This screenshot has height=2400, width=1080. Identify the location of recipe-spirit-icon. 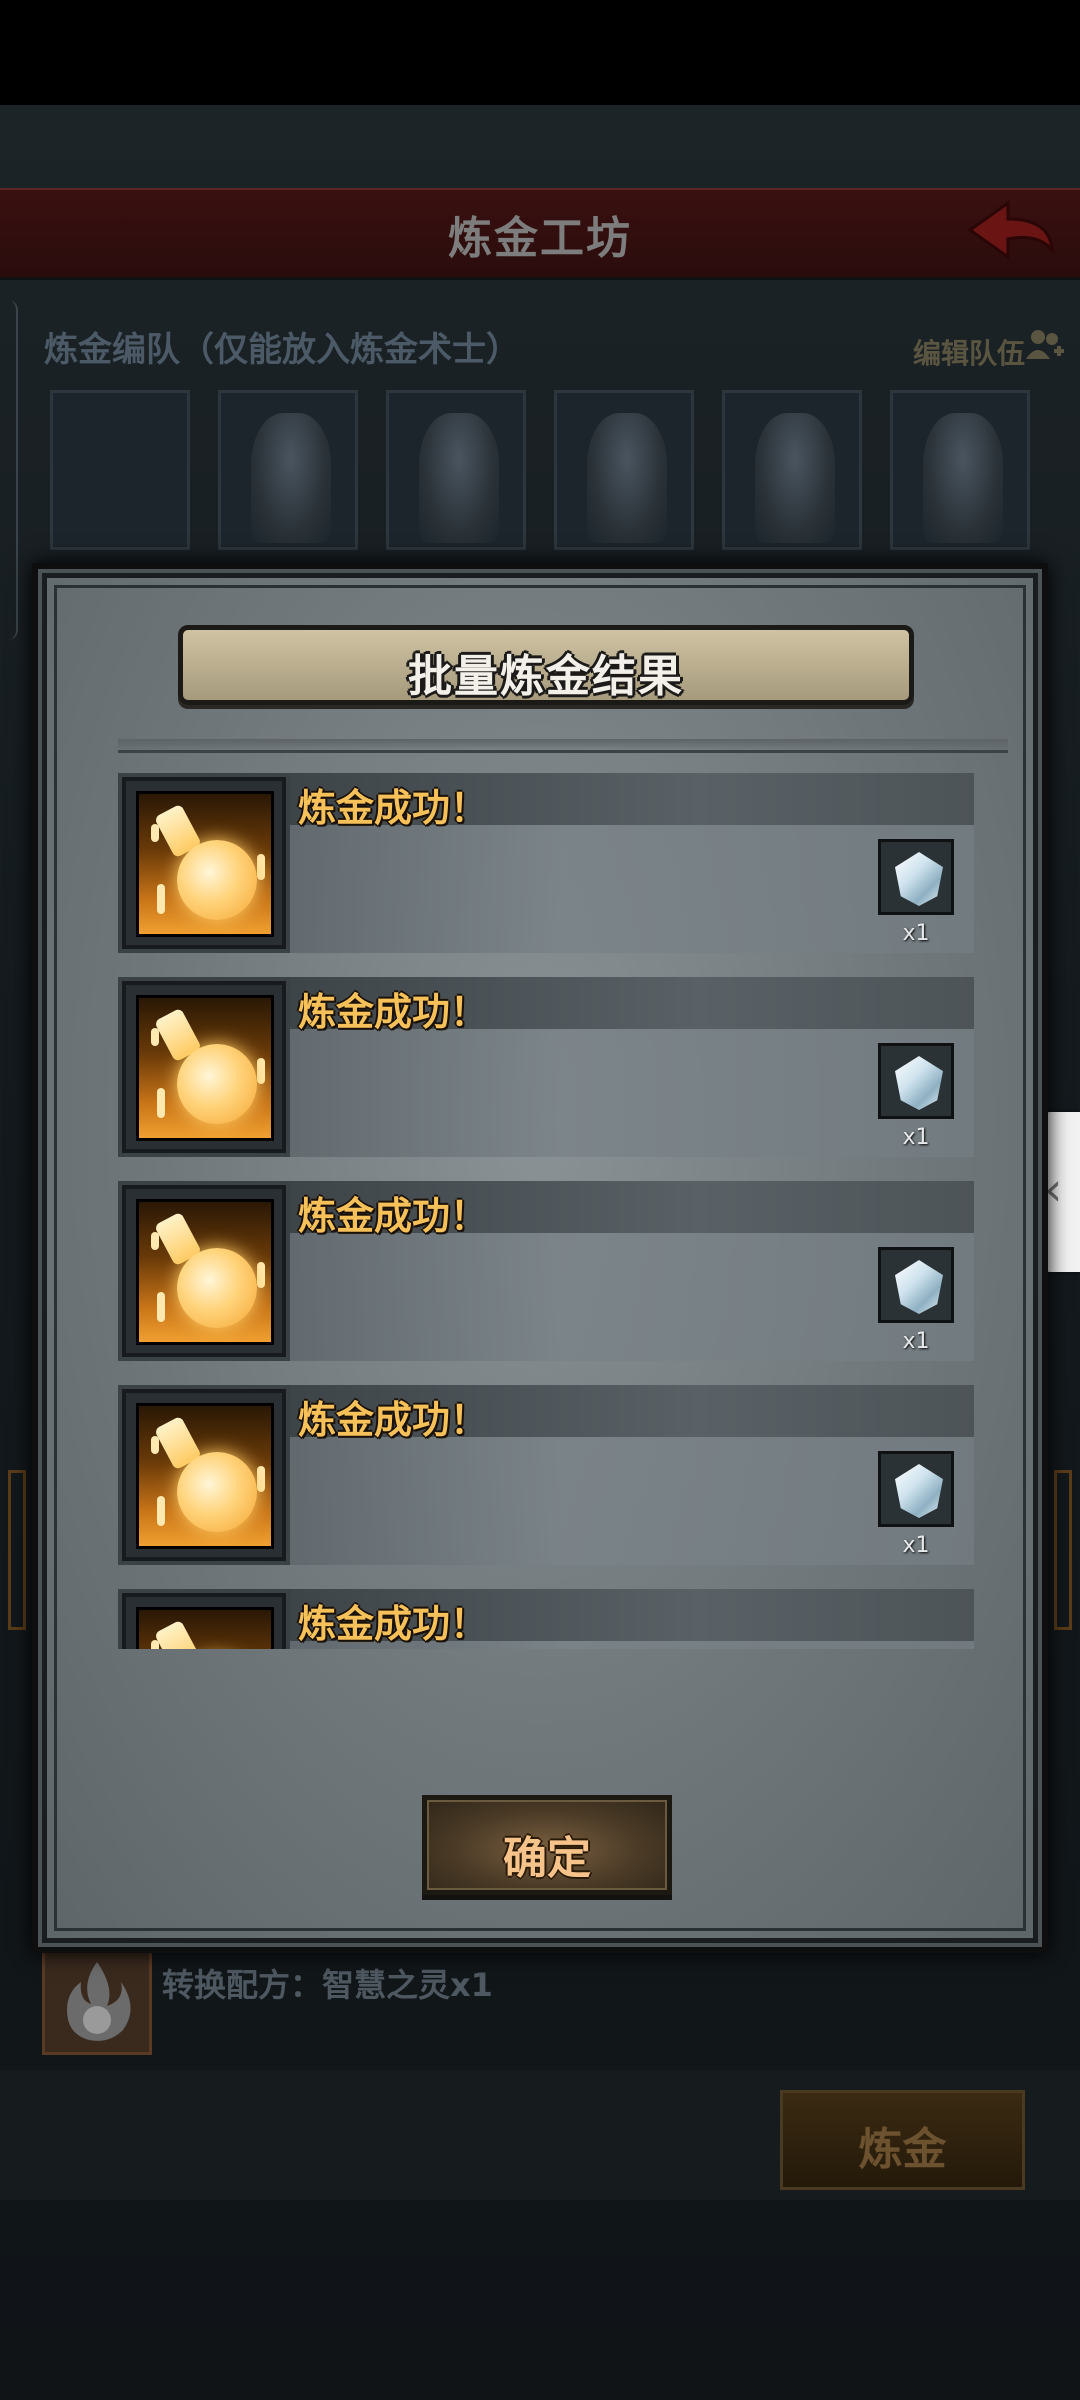
(97, 2000).